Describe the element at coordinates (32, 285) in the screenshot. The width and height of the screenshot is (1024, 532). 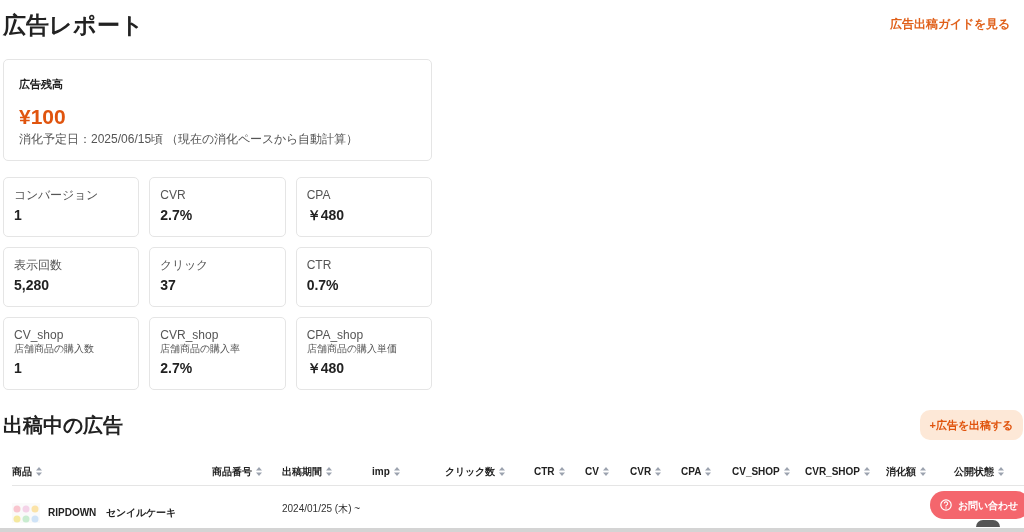
I see `metric-value: 5,280` at that location.